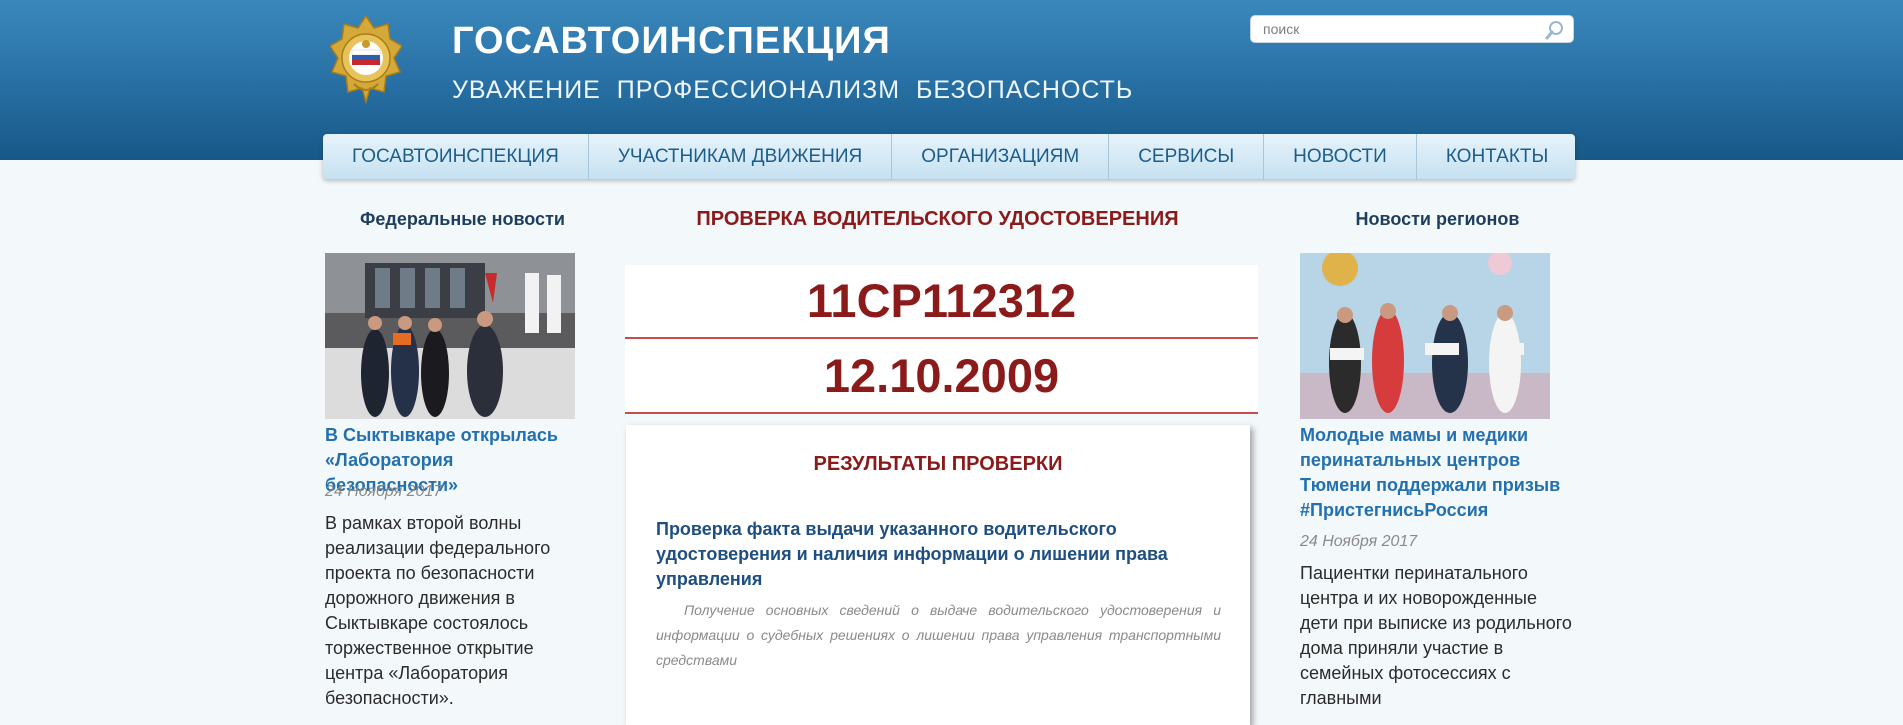  I want to click on license-number-field: 11СР112312, so click(941, 302).